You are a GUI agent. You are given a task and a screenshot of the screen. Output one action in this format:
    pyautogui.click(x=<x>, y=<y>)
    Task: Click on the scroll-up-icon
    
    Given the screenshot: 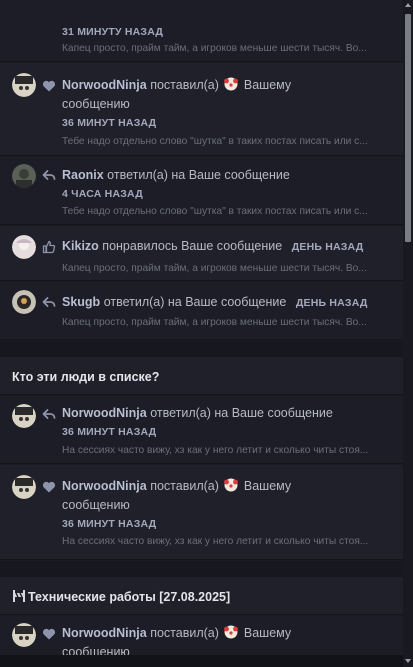 What is the action you would take?
    pyautogui.click(x=408, y=5)
    